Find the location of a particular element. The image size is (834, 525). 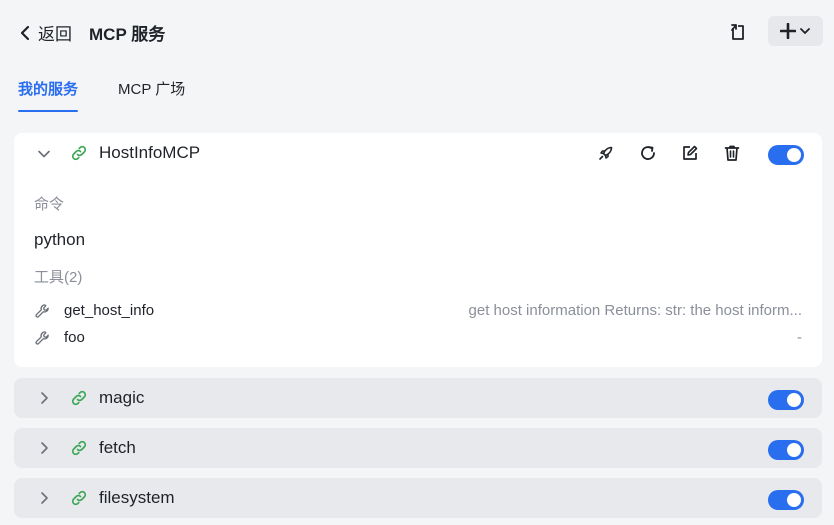

command-value: python is located at coordinates (60, 239).